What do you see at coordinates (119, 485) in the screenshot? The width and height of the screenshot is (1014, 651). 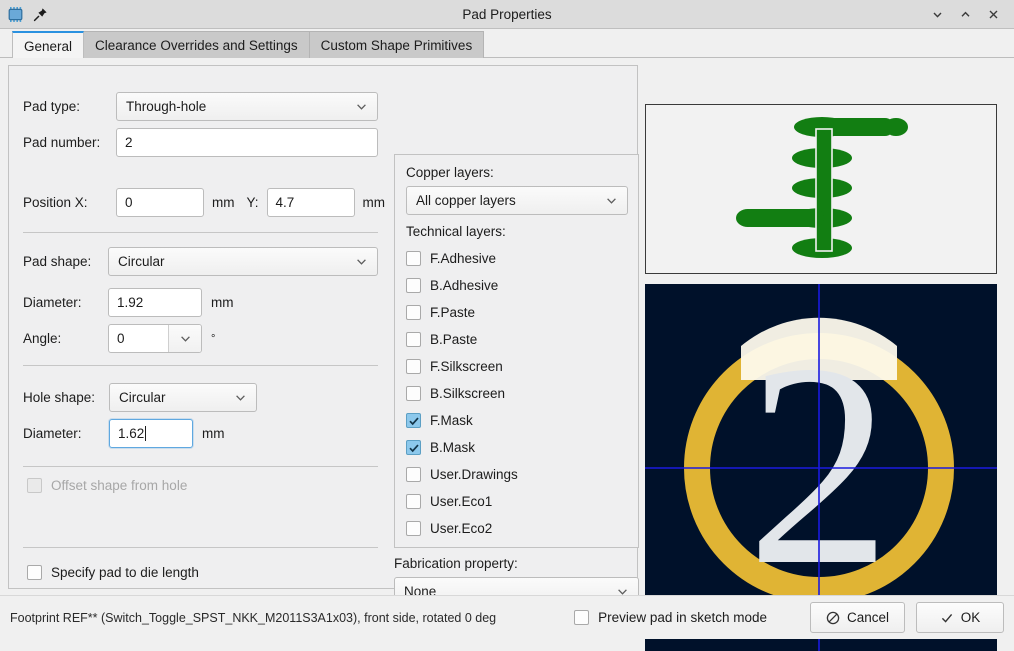 I see `offset-shape-label: Offset shape from hole` at bounding box center [119, 485].